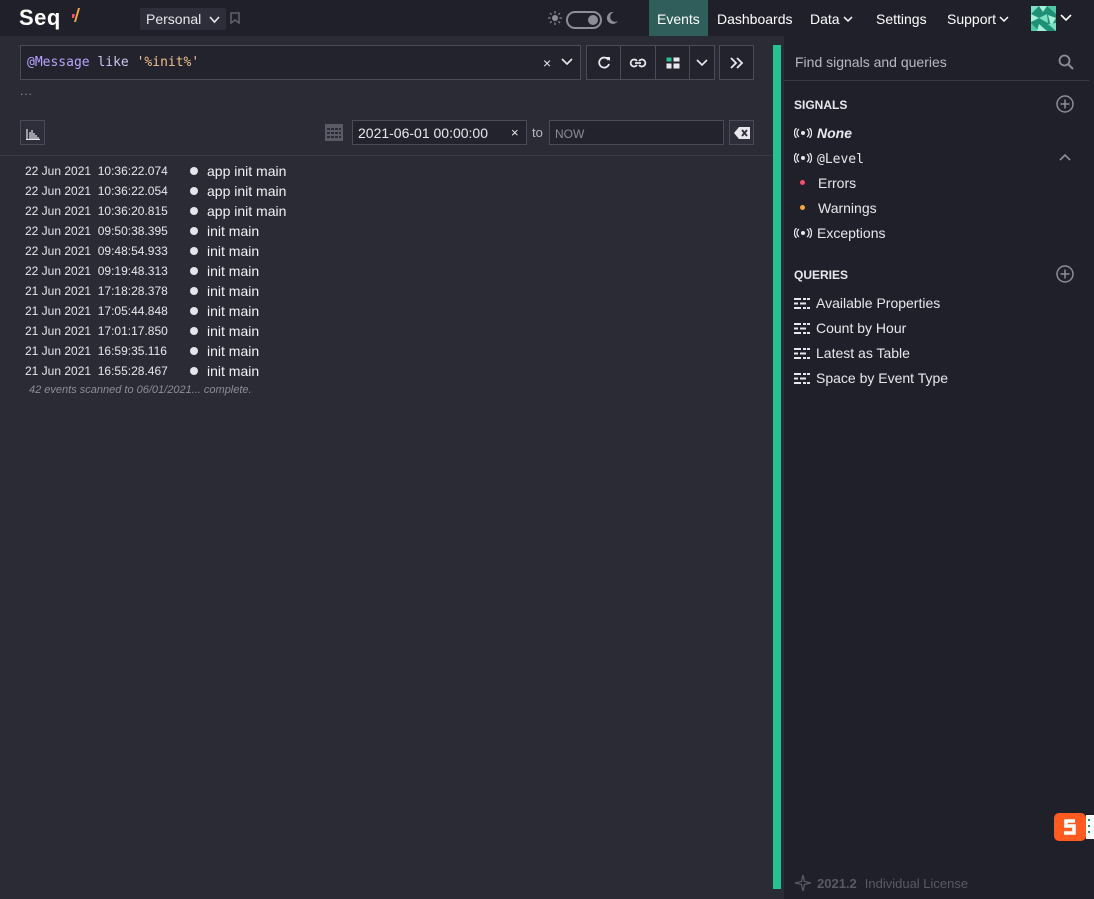  Describe the element at coordinates (395, 191) in the screenshot. I see `event-row: 22 Jun 2021 10:36:22.054 app init main` at that location.